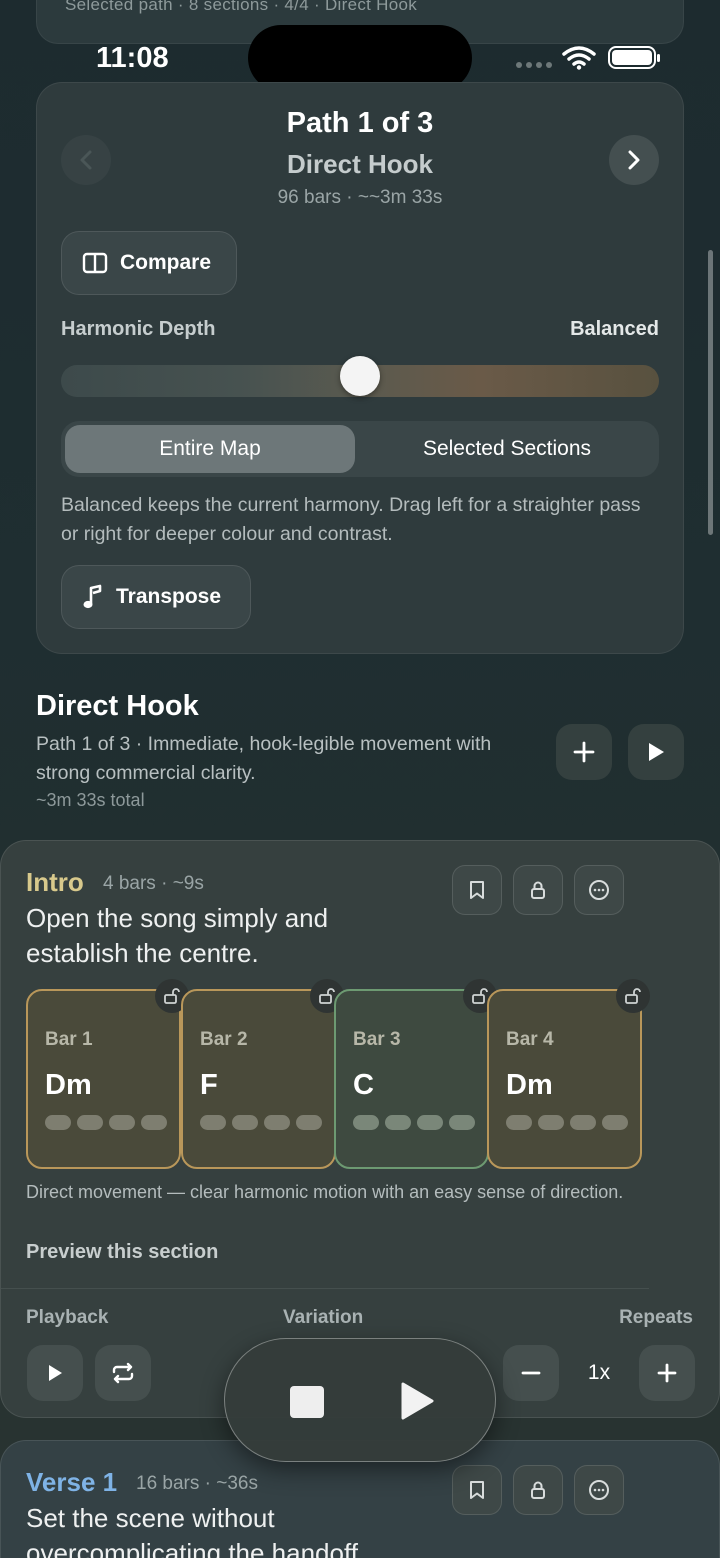 The width and height of the screenshot is (720, 1558). Describe the element at coordinates (117, 706) in the screenshot. I see `path-header-title: Direct Hook` at that location.